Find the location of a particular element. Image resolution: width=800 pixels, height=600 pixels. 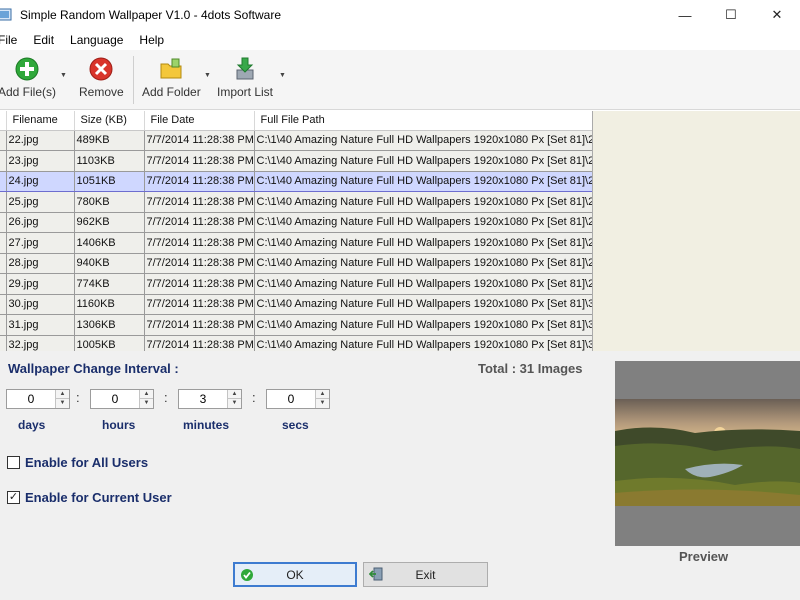

secs-down-icon: ▼ is located at coordinates (322, 403).